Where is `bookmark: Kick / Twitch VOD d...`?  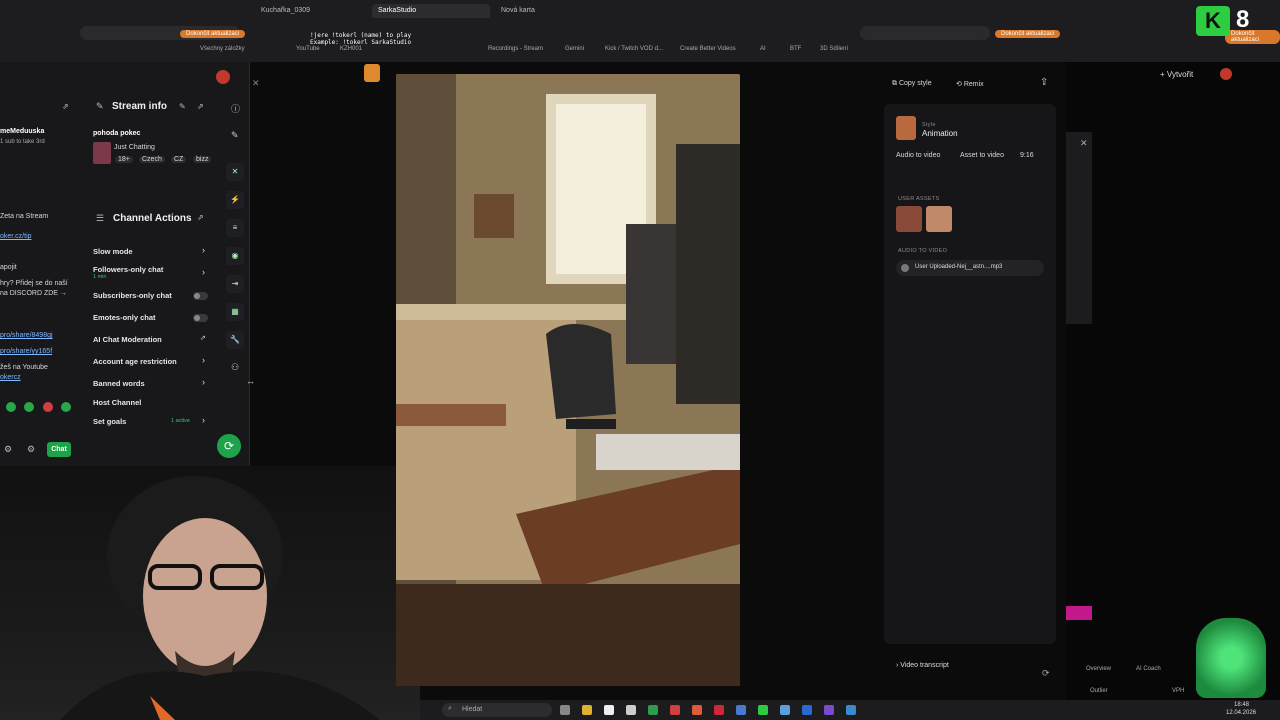
bookmark: Kick / Twitch VOD d... is located at coordinates (634, 49).